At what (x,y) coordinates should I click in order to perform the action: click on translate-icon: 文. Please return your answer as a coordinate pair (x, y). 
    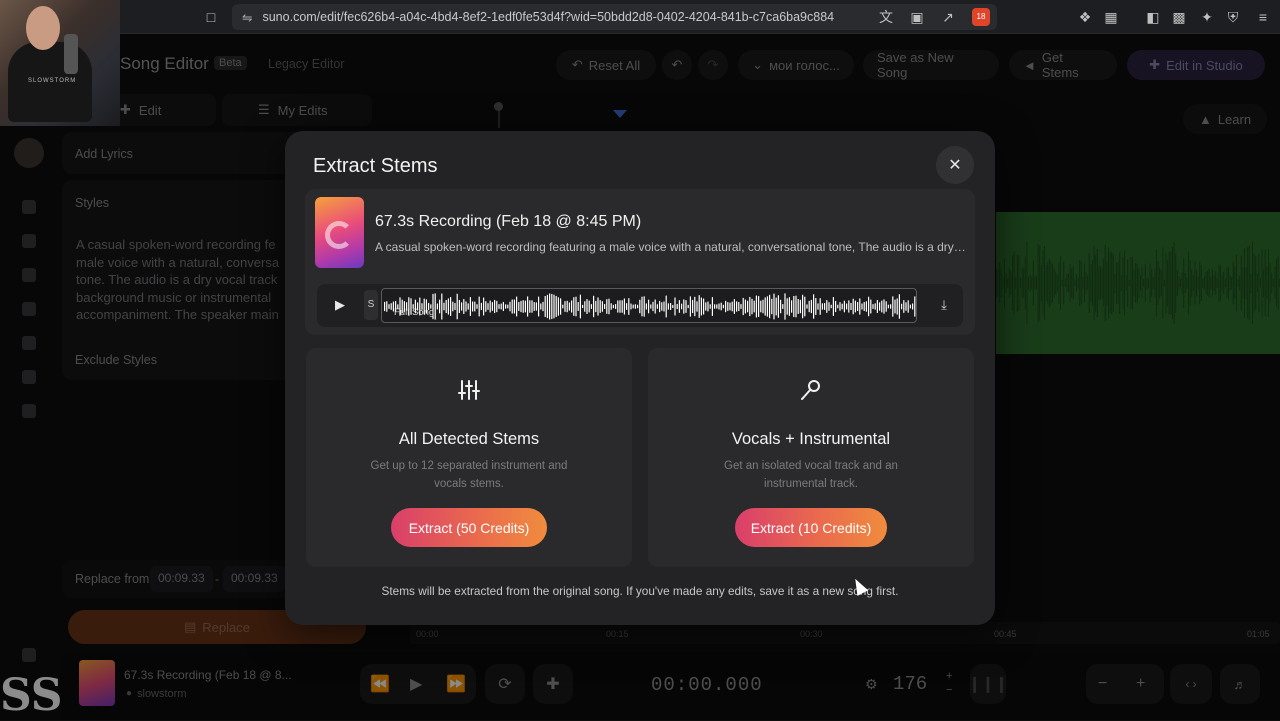
    Looking at the image, I should click on (886, 17).